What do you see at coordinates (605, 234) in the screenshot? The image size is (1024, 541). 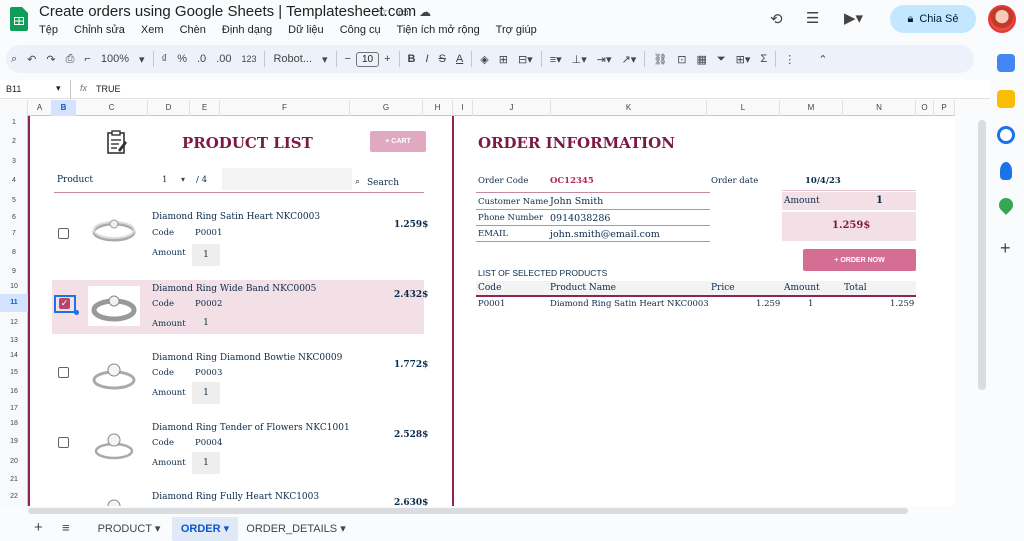 I see `email-value: john.smith@email.com` at bounding box center [605, 234].